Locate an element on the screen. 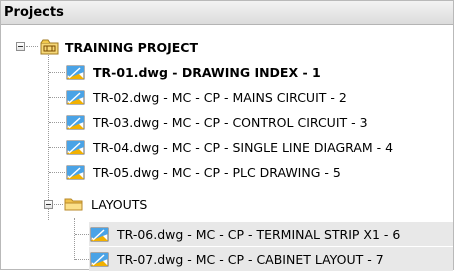  tree-item-drawing: TR-02.dwg - MC - CP - MAINS CIRCUIT - 2 is located at coordinates (206, 97).